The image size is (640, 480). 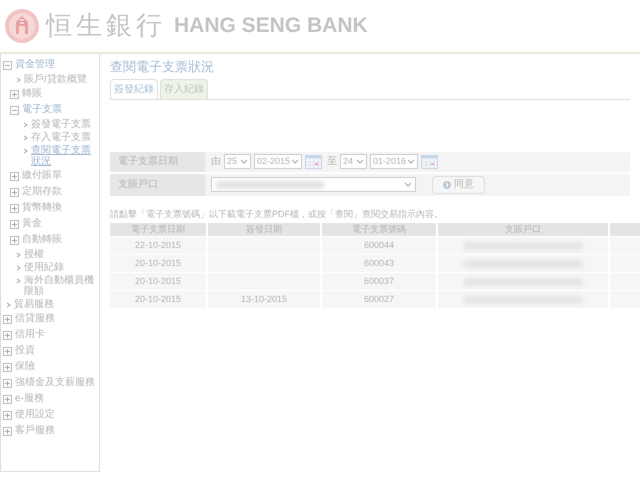 I want to click on menu-item: 投資, so click(x=25, y=351).